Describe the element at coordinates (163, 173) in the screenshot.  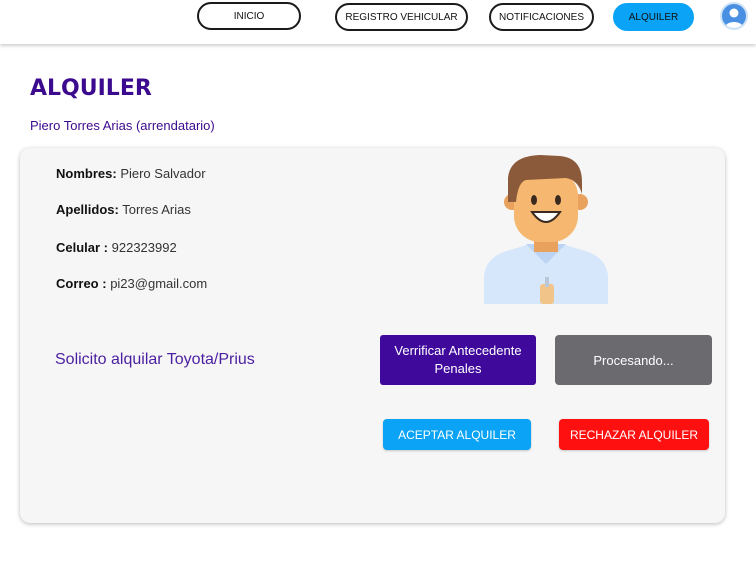
I see `nombres-value: Piero Salvador` at that location.